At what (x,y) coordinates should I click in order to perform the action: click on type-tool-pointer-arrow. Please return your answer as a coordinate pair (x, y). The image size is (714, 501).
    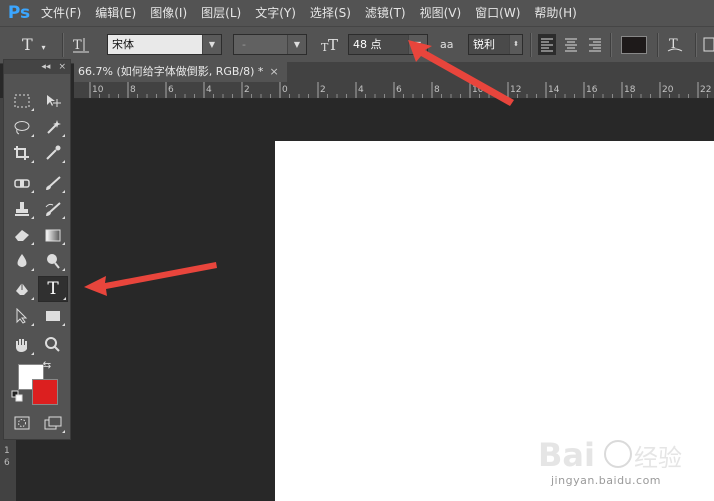
    Looking at the image, I should click on (150, 279).